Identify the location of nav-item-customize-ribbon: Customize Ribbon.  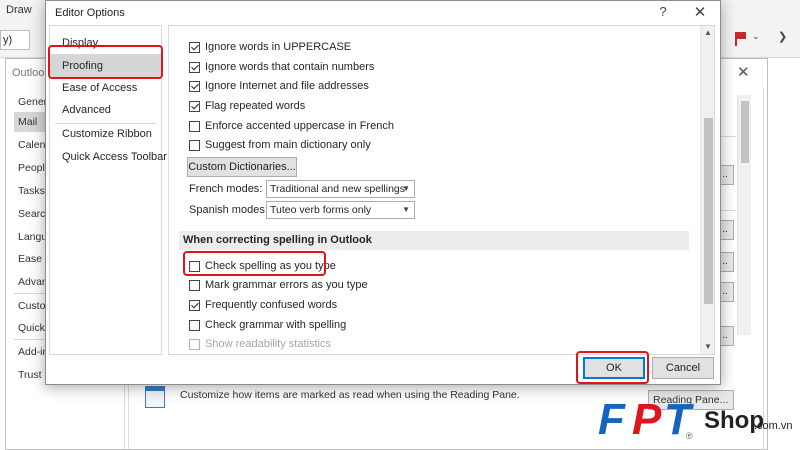
(105, 134).